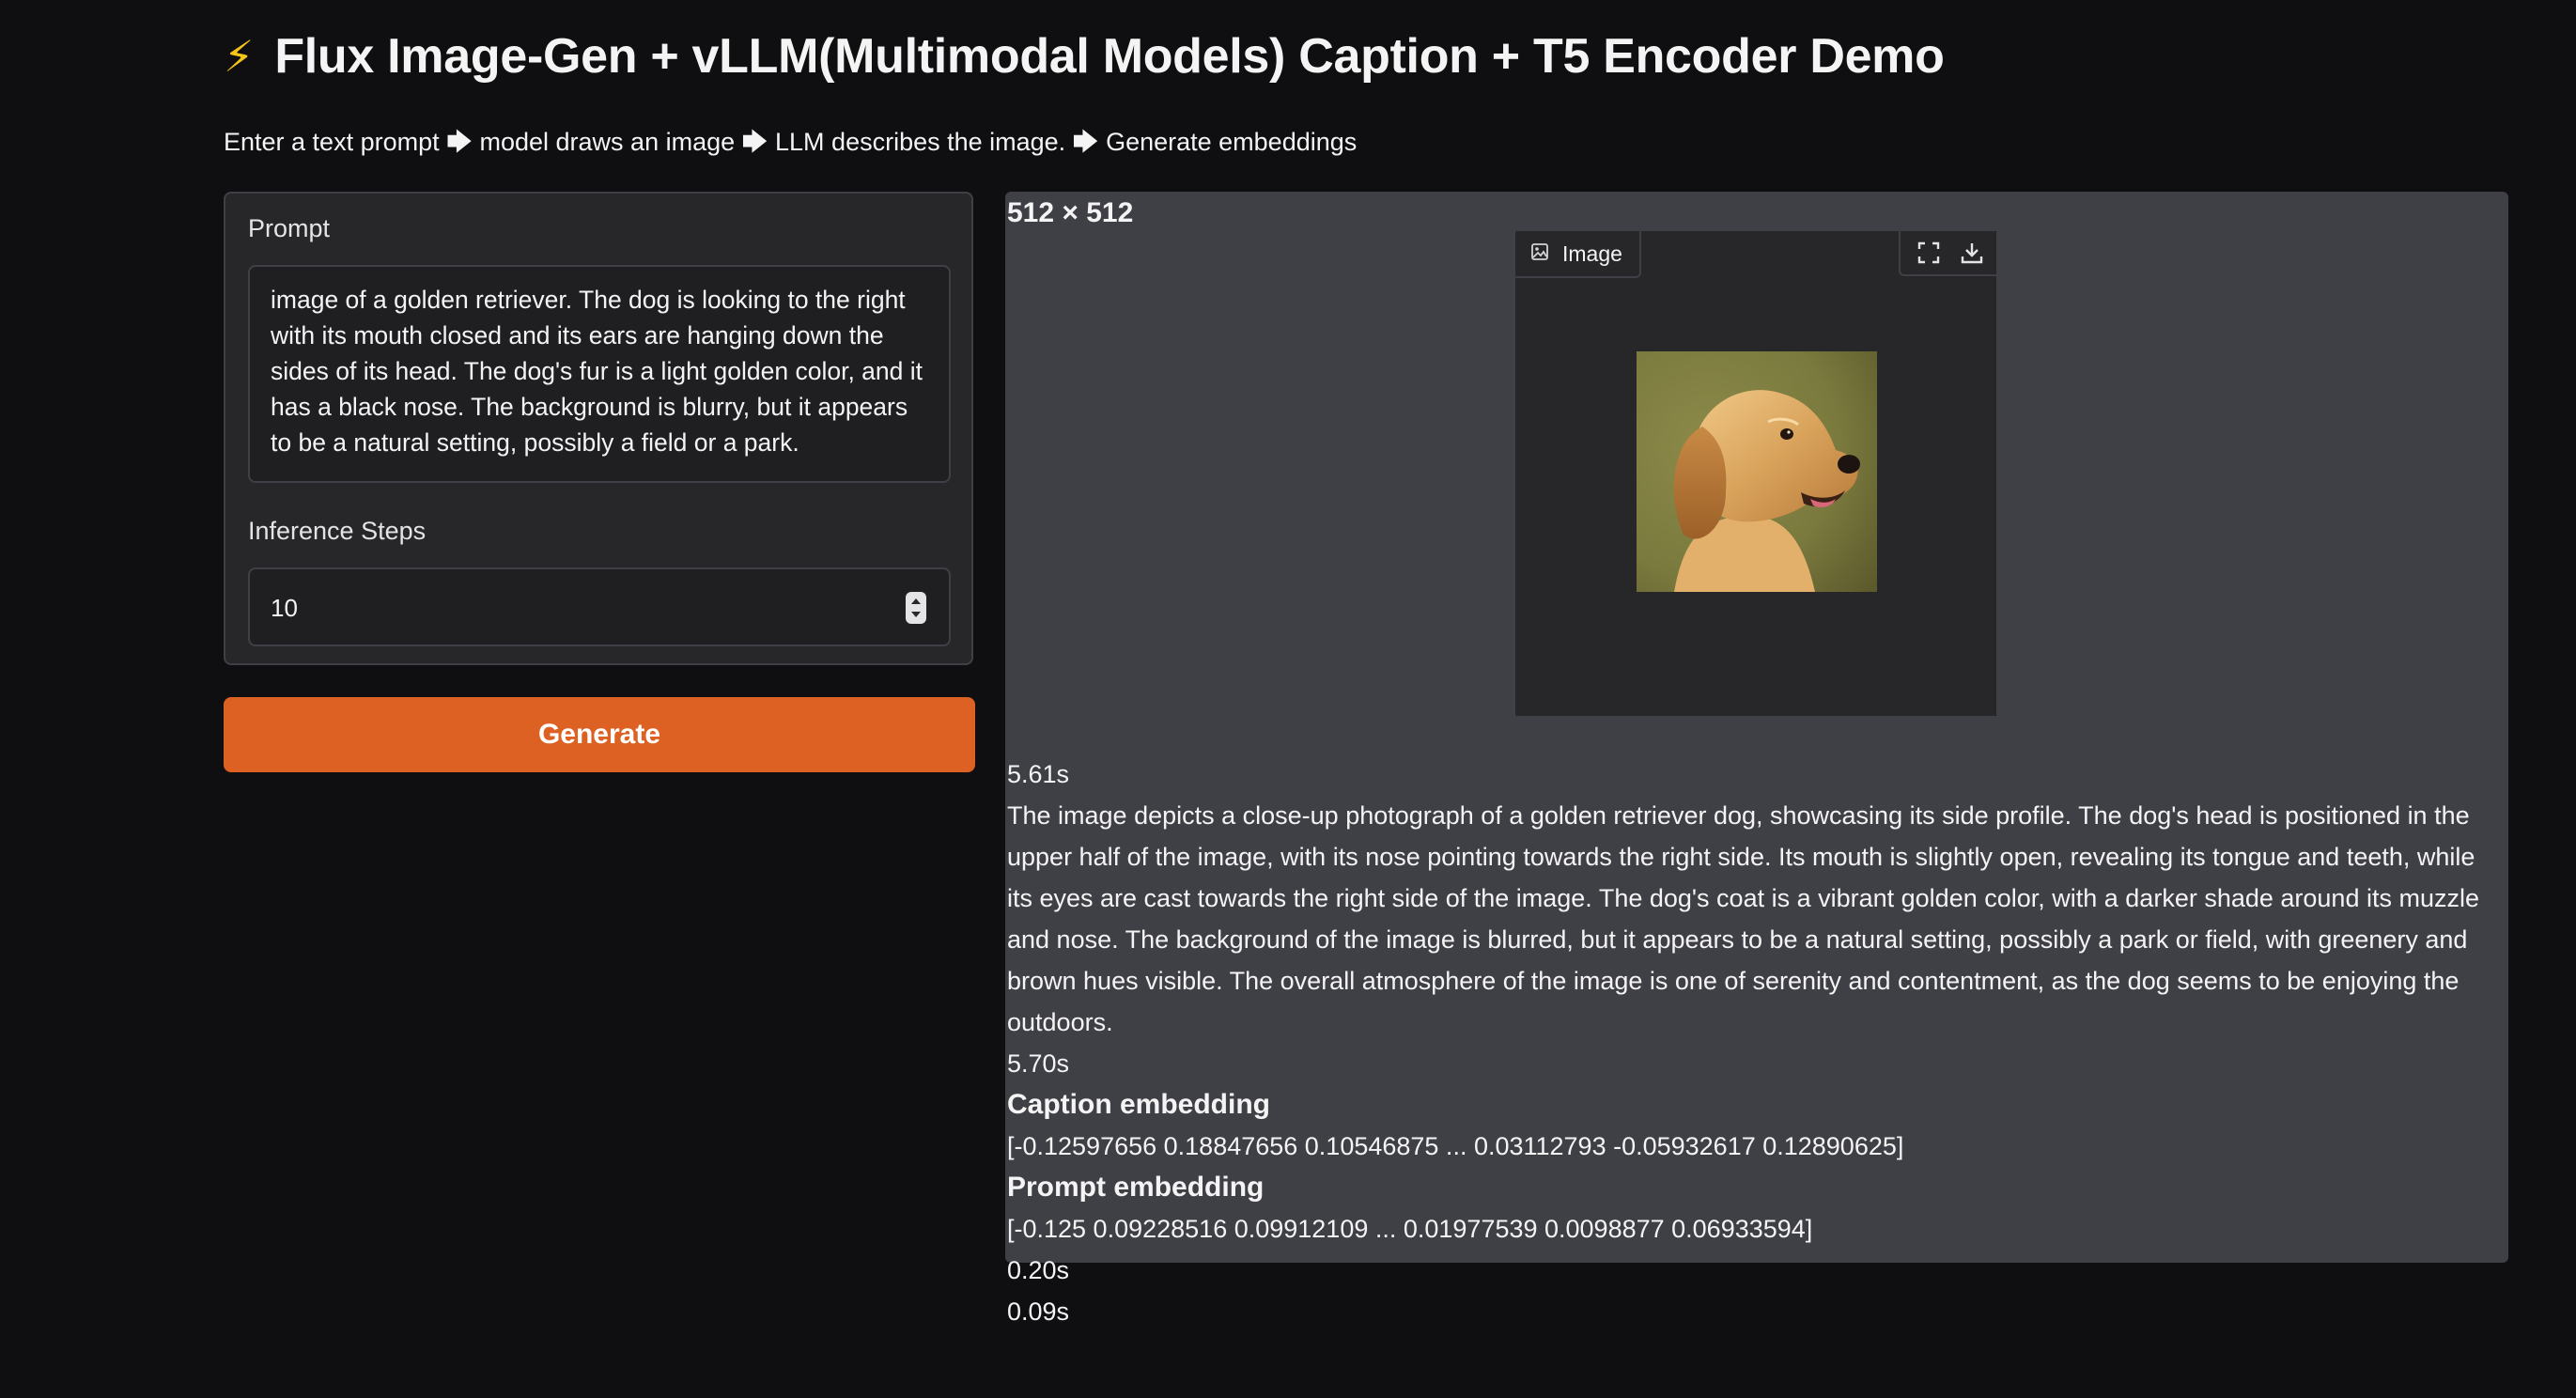 This screenshot has width=2576, height=1398. What do you see at coordinates (1070, 212) in the screenshot?
I see `image-resolution: 512 × 512` at bounding box center [1070, 212].